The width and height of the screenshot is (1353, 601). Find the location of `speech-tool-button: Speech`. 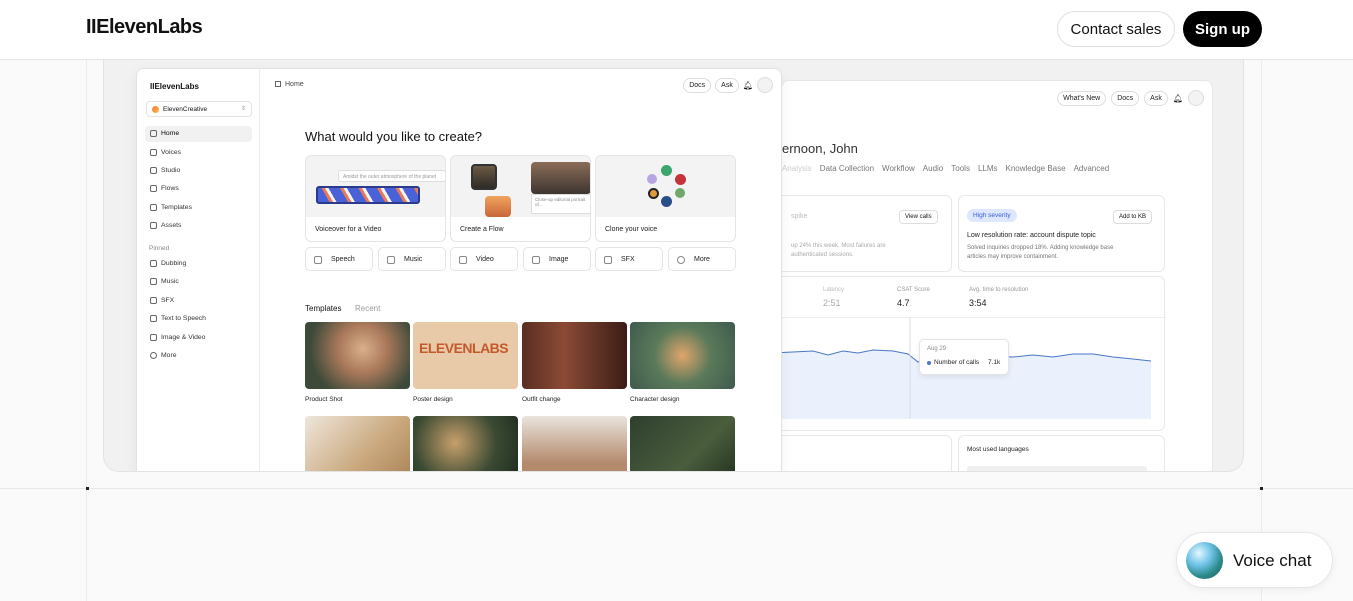

speech-tool-button: Speech is located at coordinates (339, 259).